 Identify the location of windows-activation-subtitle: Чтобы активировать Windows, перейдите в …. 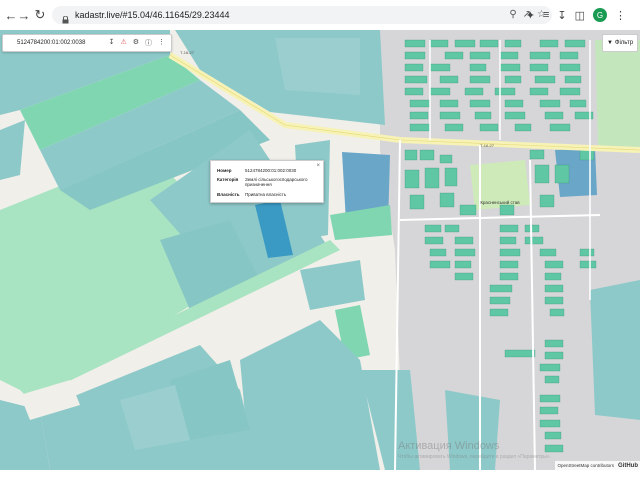
(475, 457).